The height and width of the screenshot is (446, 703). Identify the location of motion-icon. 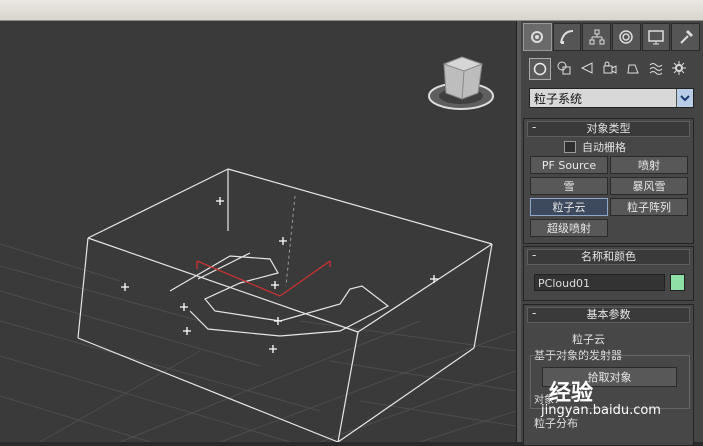
(626, 37).